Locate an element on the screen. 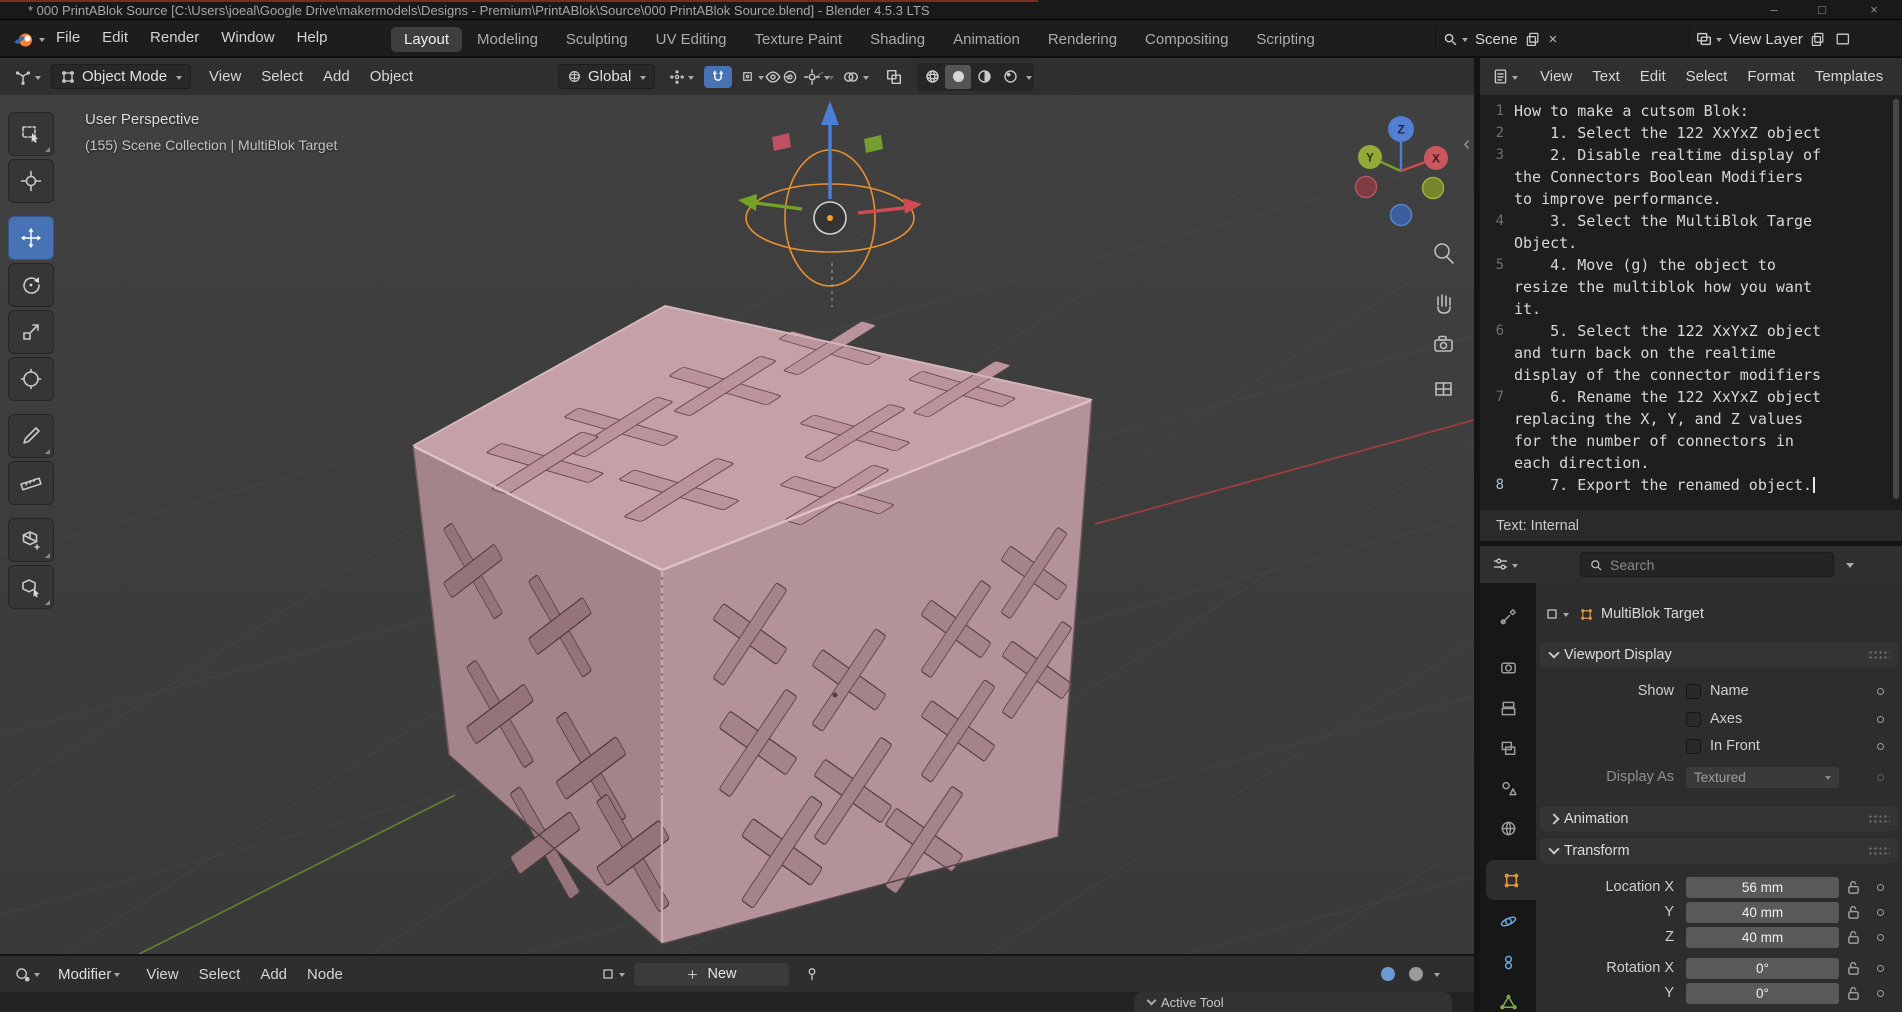 This screenshot has height=1012, width=1902. node-menu-node: Node is located at coordinates (325, 974).